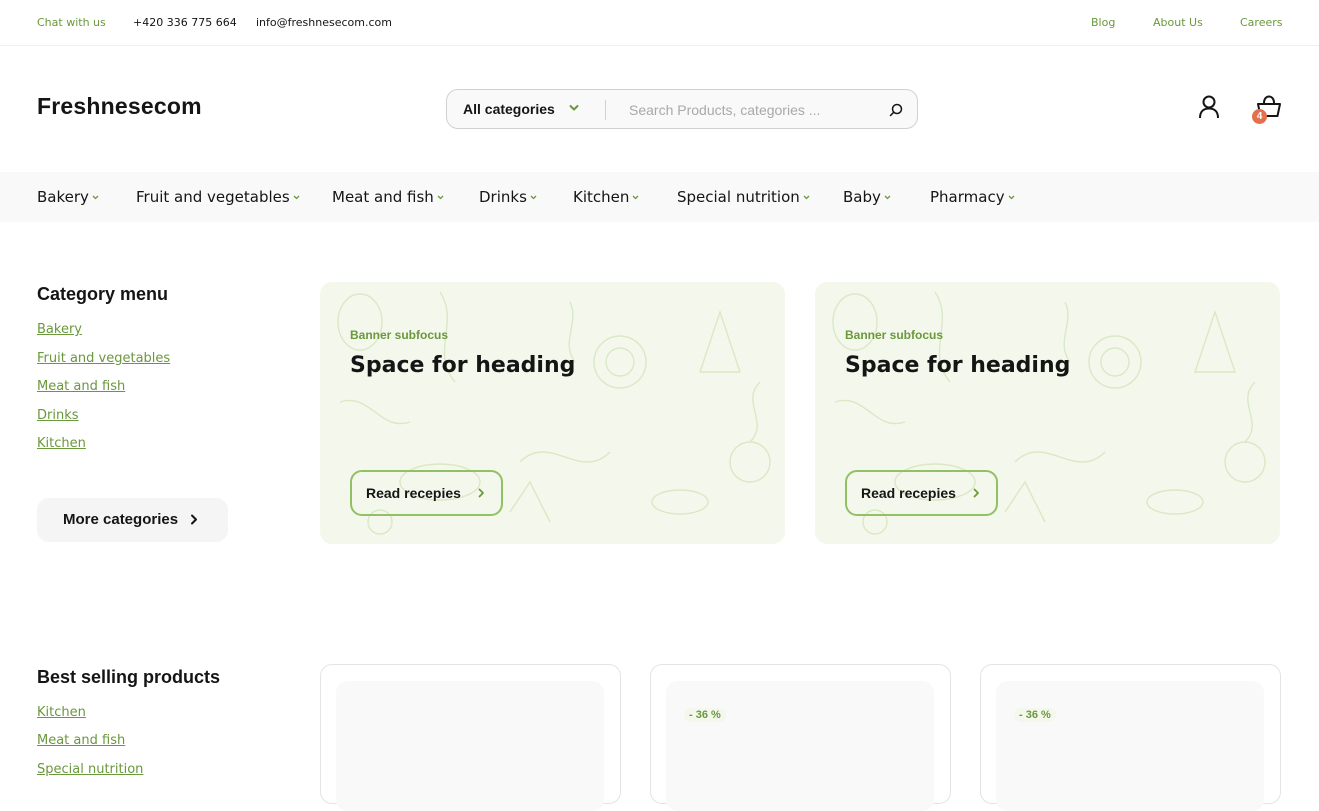 This screenshot has height=811, width=1319. I want to click on nav-item-label: Special nutrition, so click(738, 197).